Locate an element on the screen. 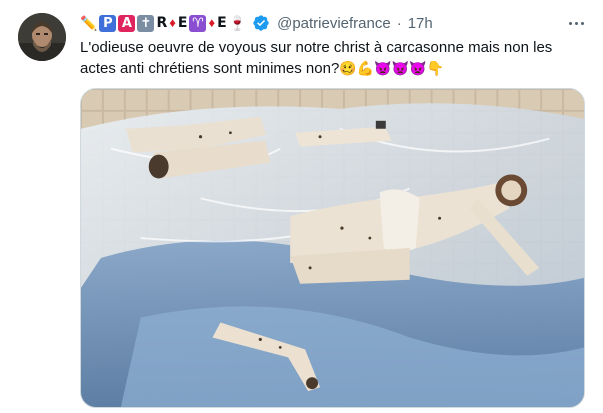 Image resolution: width=603 pixels, height=413 pixels. verified-badge-icon is located at coordinates (261, 23).